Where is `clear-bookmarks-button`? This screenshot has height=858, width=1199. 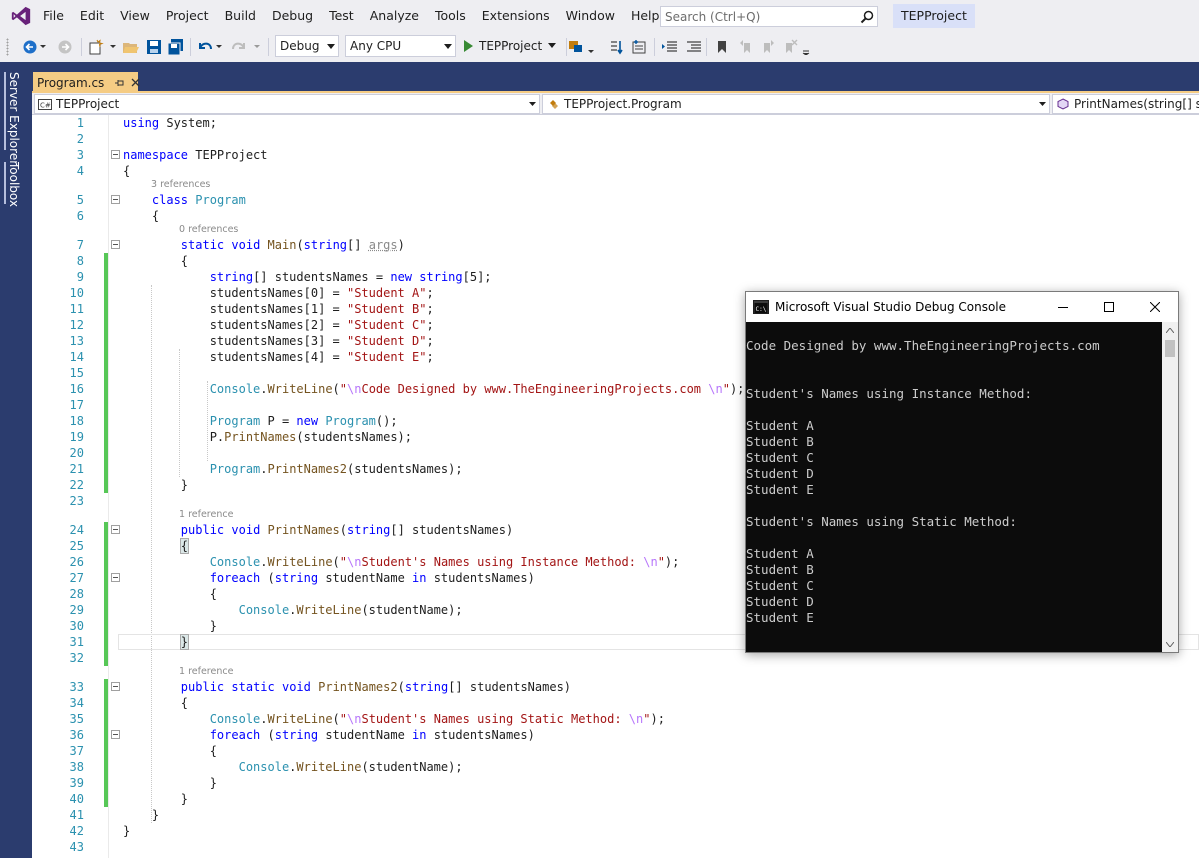
clear-bookmarks-button is located at coordinates (790, 47).